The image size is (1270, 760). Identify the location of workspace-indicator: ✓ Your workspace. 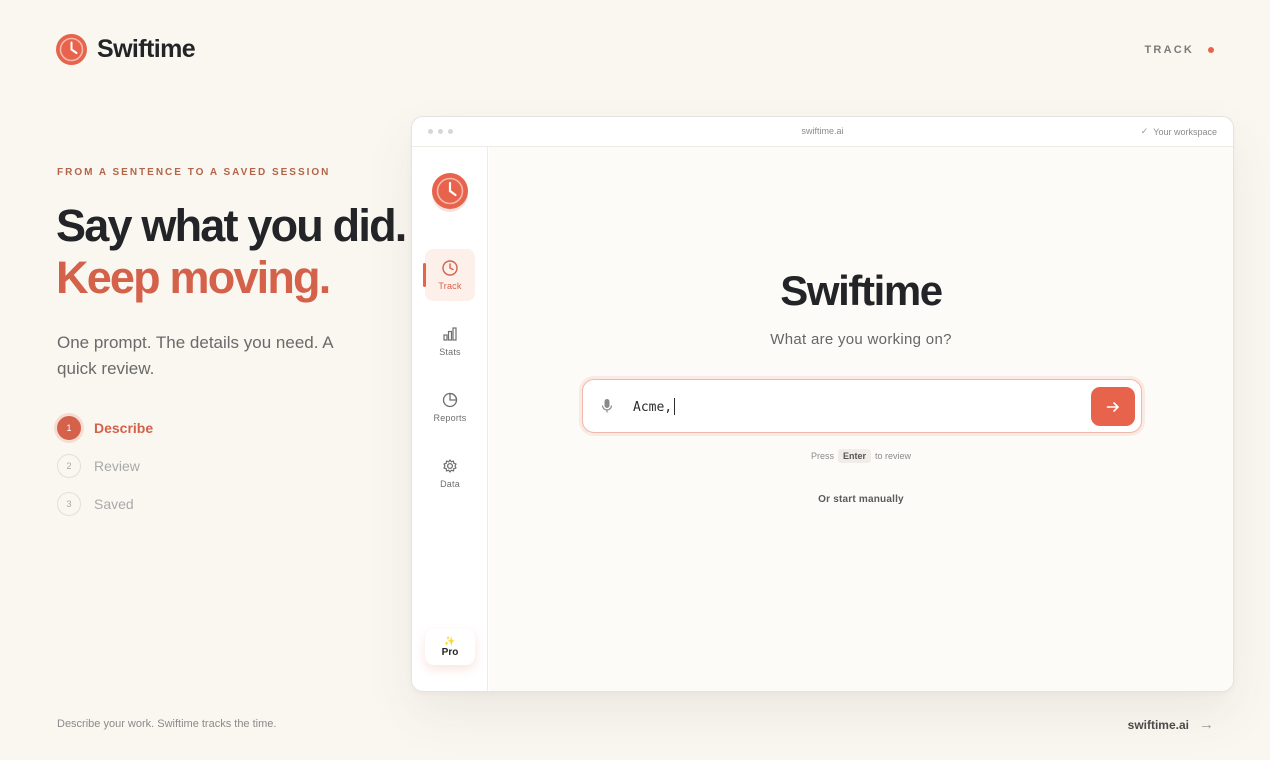
(1179, 131).